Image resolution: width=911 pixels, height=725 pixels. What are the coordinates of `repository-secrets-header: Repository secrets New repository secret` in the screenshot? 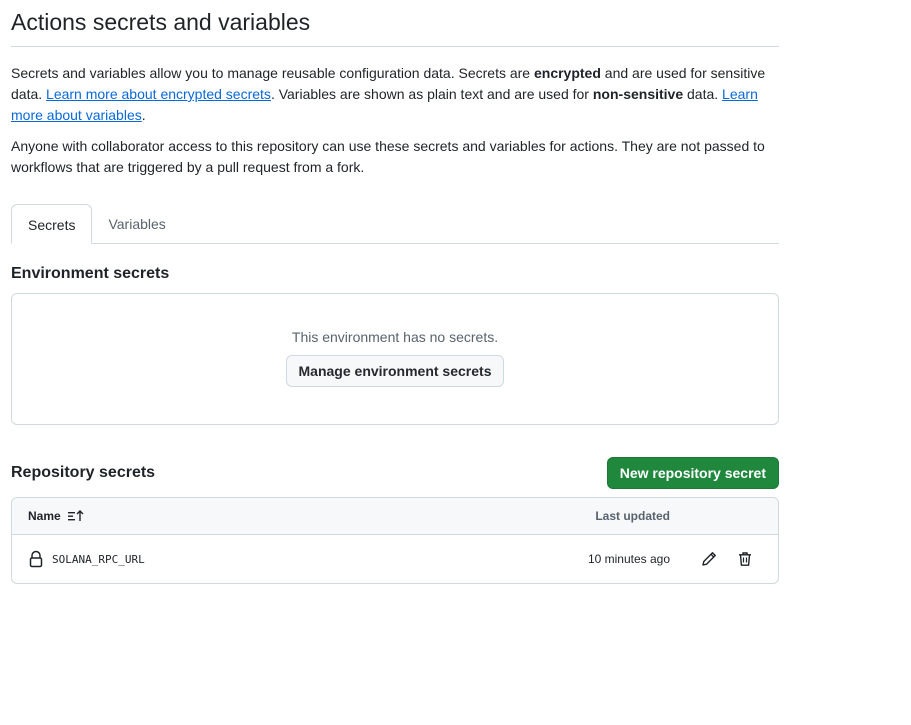 It's located at (395, 473).